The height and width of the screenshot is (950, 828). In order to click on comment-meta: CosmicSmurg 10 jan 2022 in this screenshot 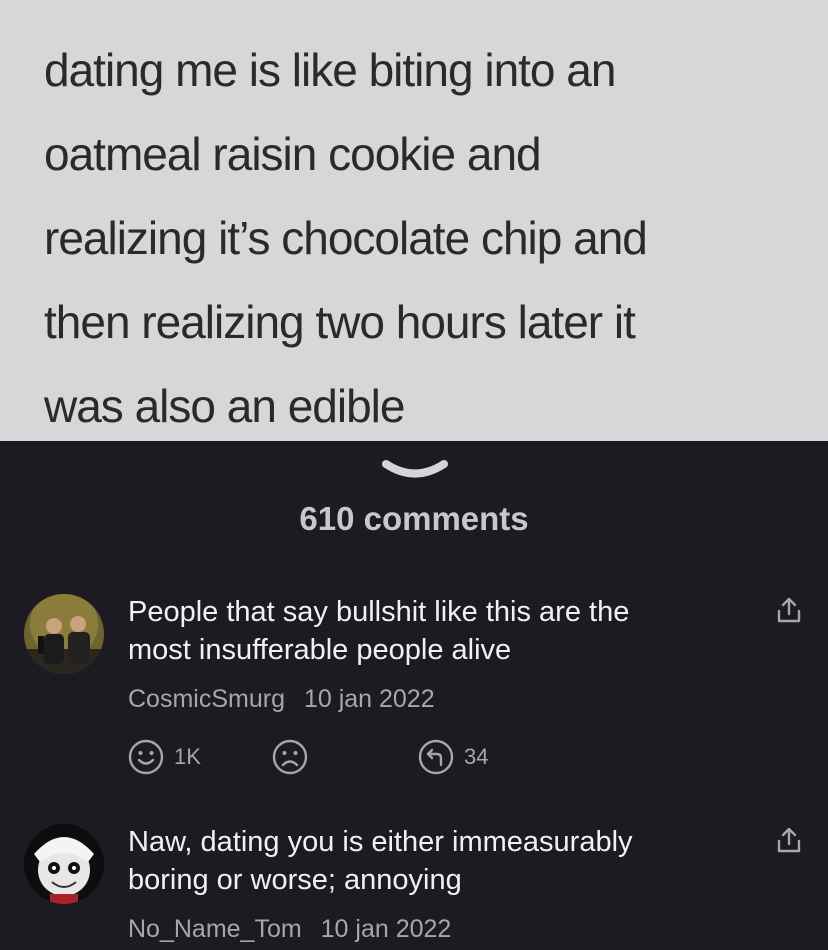, I will do `click(281, 699)`.